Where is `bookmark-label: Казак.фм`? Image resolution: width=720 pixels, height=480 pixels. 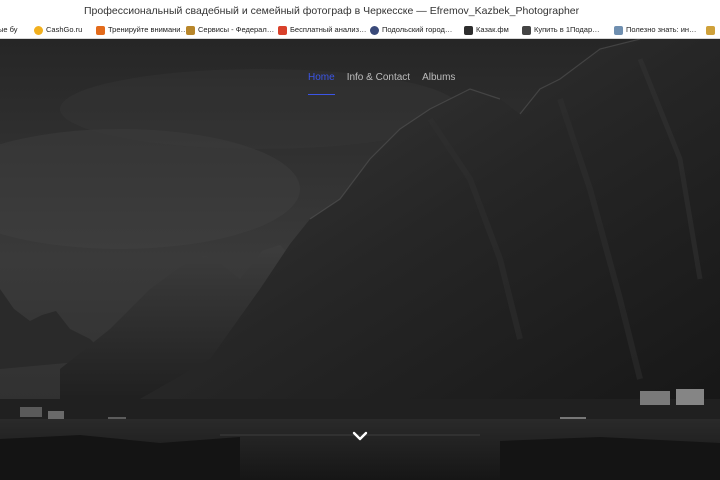 bookmark-label: Казак.фм is located at coordinates (492, 29).